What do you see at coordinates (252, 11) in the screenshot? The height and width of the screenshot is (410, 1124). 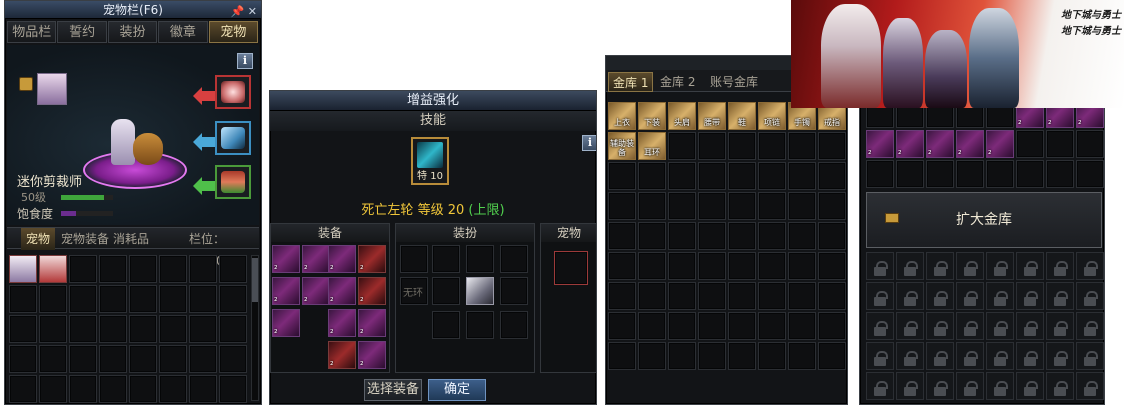 I see `close-icon: ✕` at bounding box center [252, 11].